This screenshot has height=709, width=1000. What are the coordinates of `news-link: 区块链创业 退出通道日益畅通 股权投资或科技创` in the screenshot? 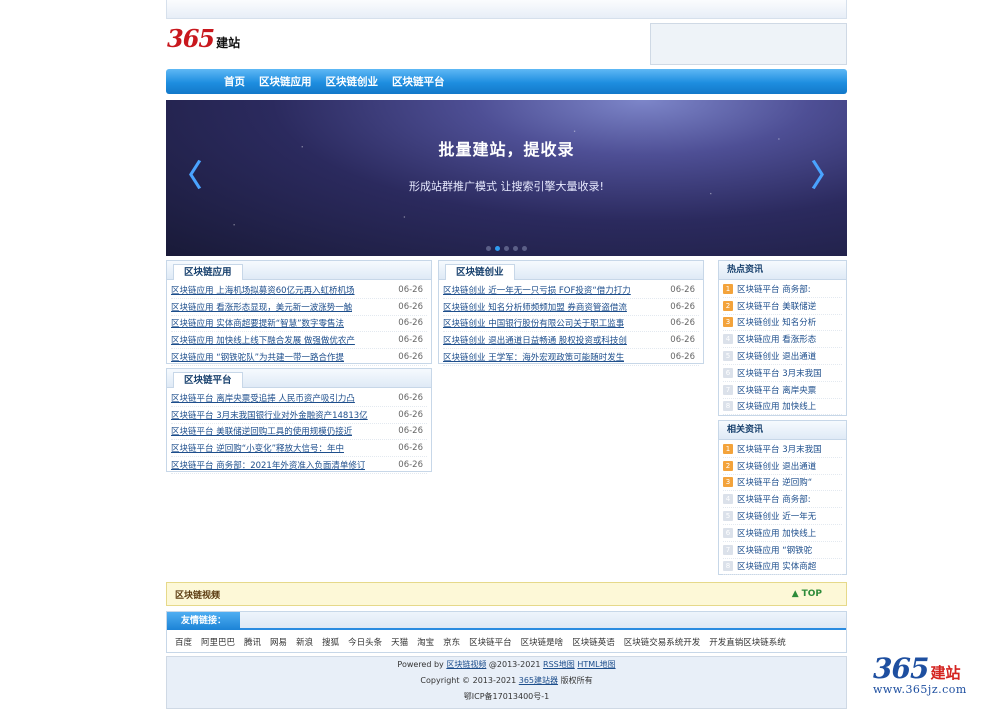 It's located at (535, 340).